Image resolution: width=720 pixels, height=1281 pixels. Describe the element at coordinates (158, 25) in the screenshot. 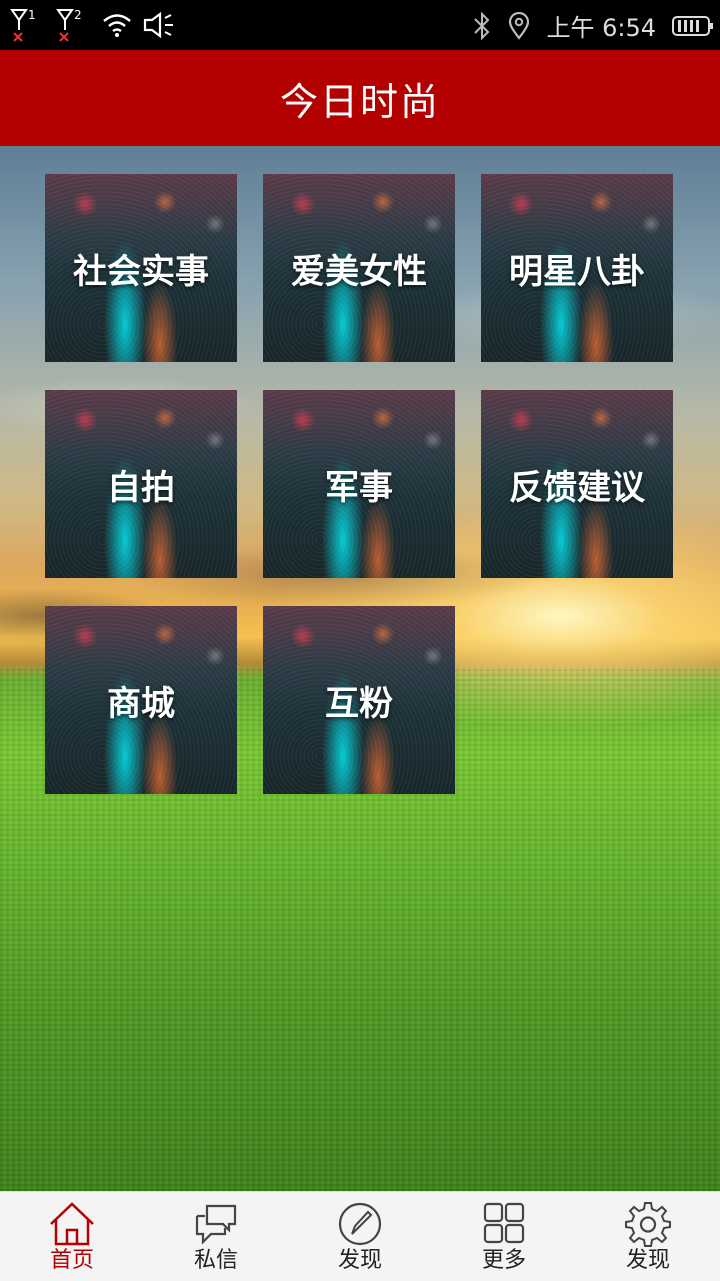

I see `speaker-icon` at that location.